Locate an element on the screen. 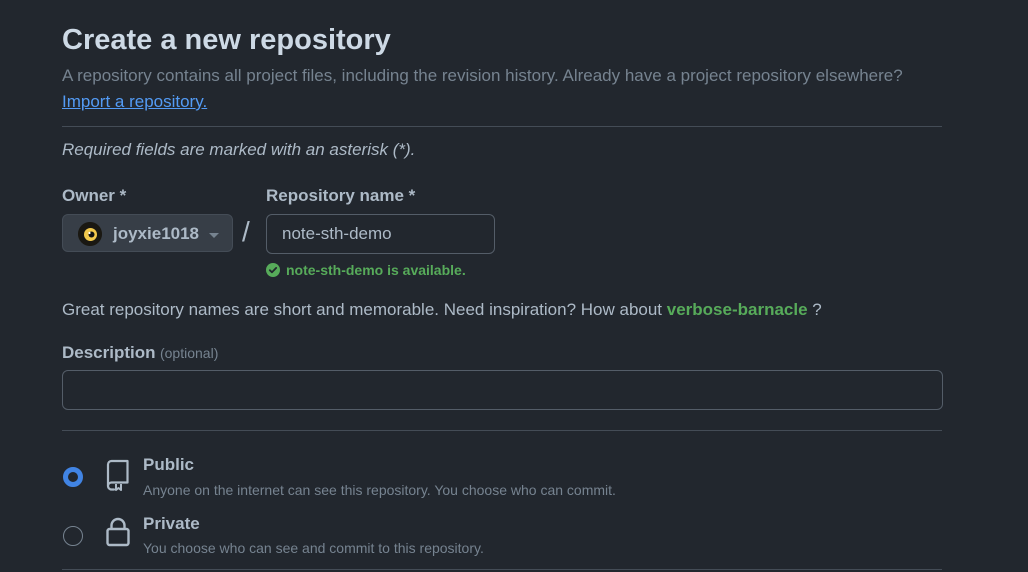 The image size is (1028, 572). optional-hint: (optional) is located at coordinates (189, 353).